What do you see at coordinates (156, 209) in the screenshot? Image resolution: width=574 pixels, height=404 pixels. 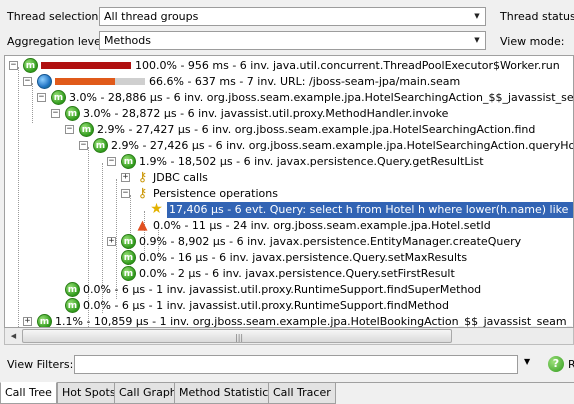 I see `star-icon: ★` at bounding box center [156, 209].